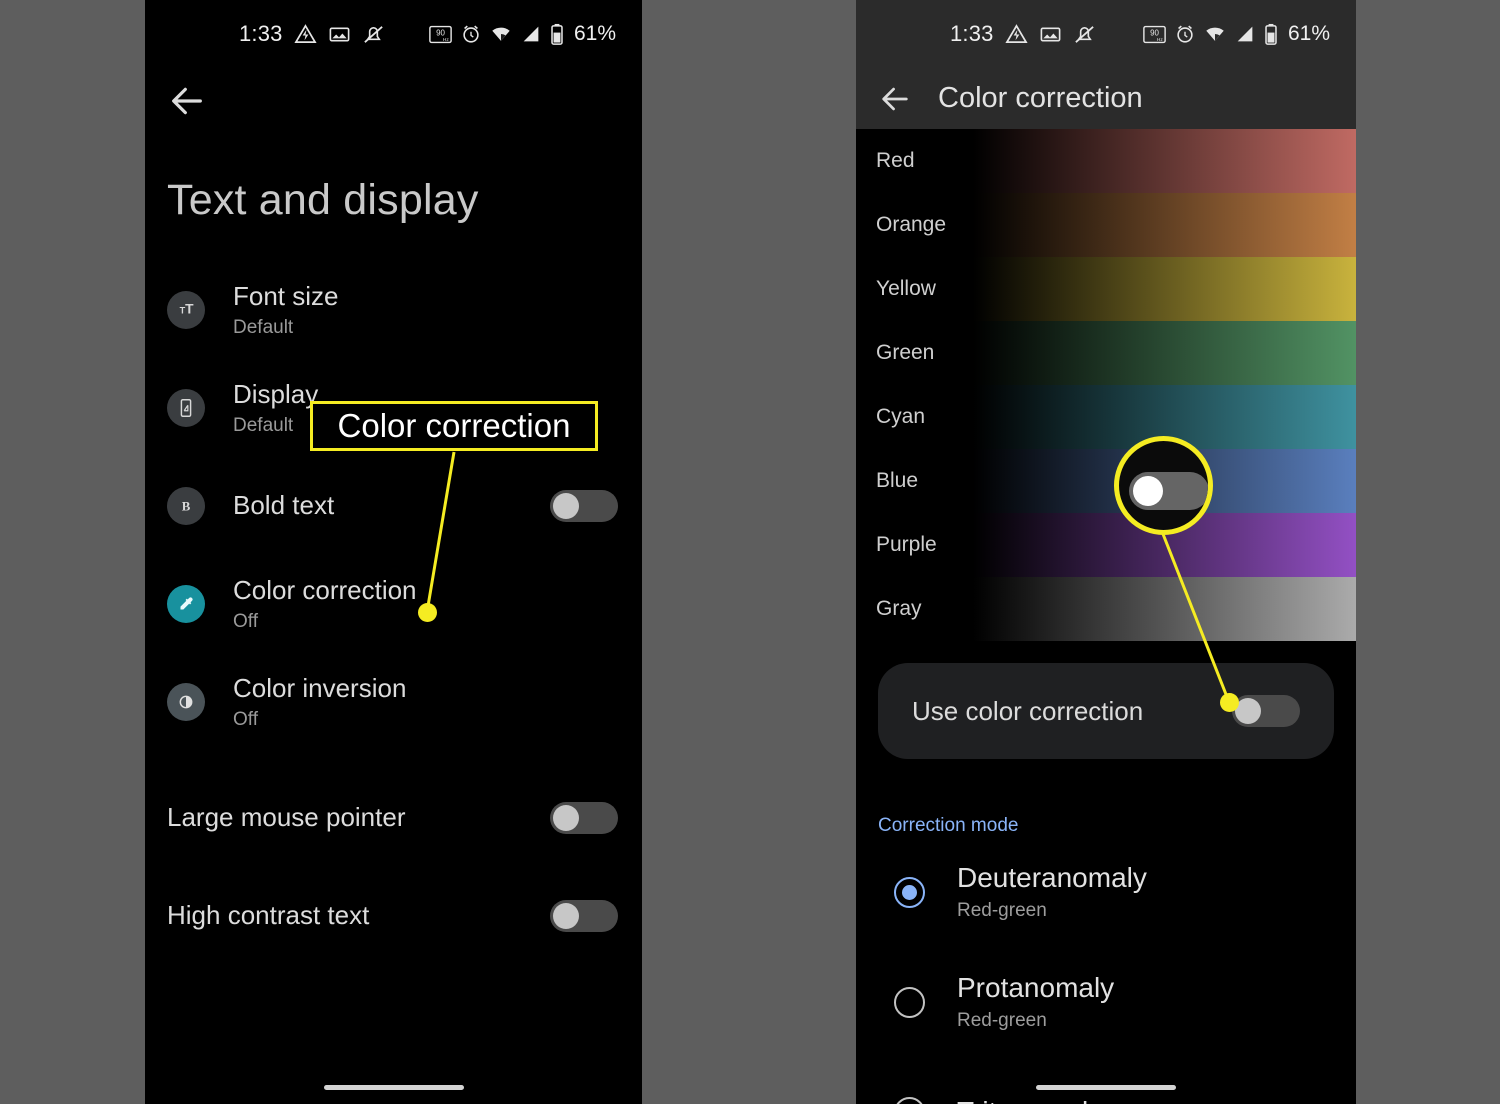  I want to click on list-item-title: Color inversion, so click(320, 687).